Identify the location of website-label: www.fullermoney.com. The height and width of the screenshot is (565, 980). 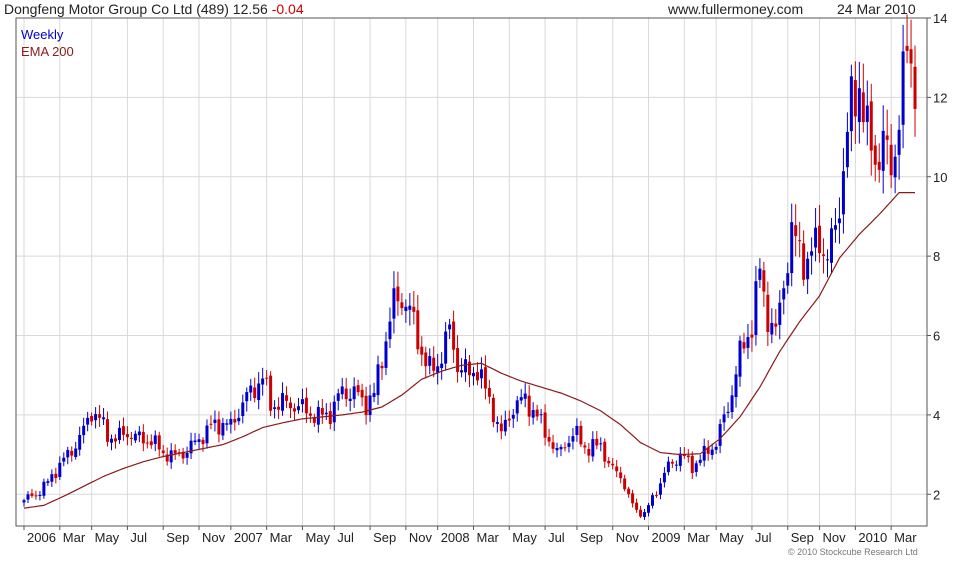
(735, 9).